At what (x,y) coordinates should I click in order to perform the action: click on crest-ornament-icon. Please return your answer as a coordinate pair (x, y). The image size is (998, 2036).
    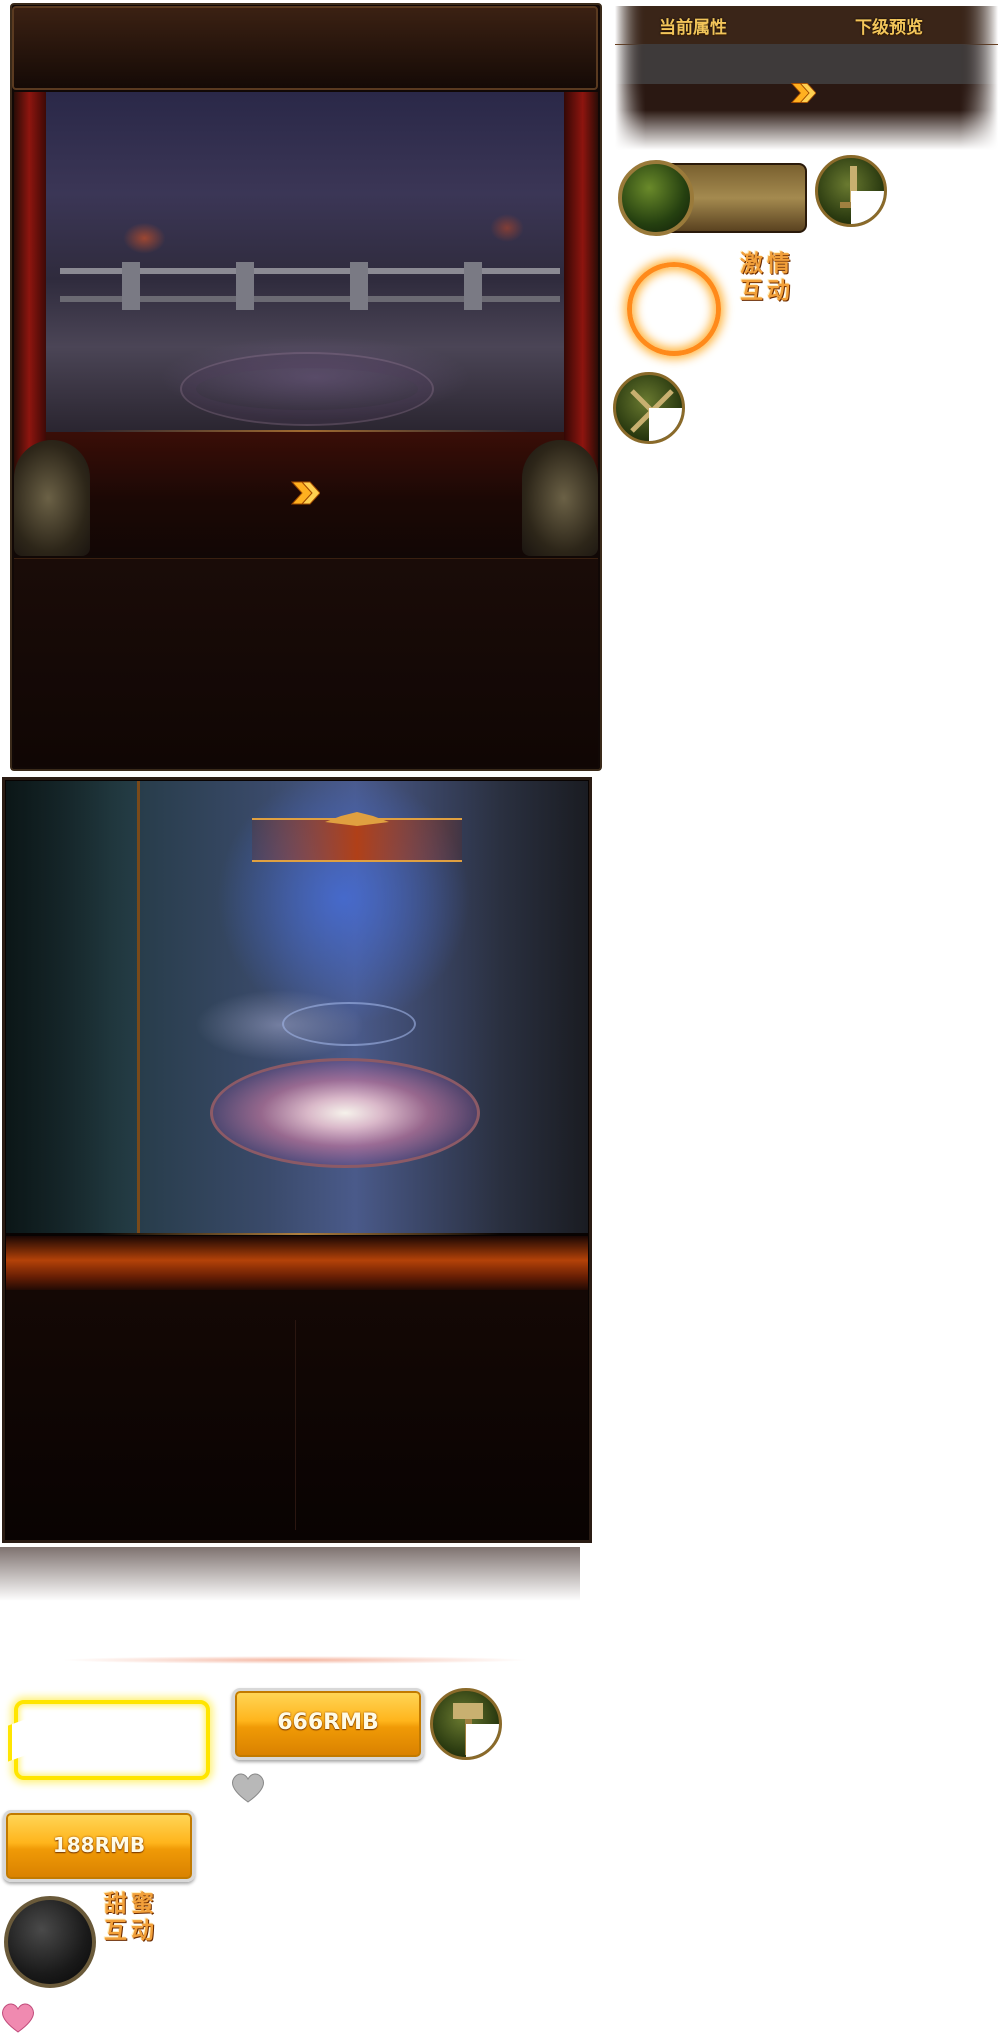
    Looking at the image, I should click on (357, 819).